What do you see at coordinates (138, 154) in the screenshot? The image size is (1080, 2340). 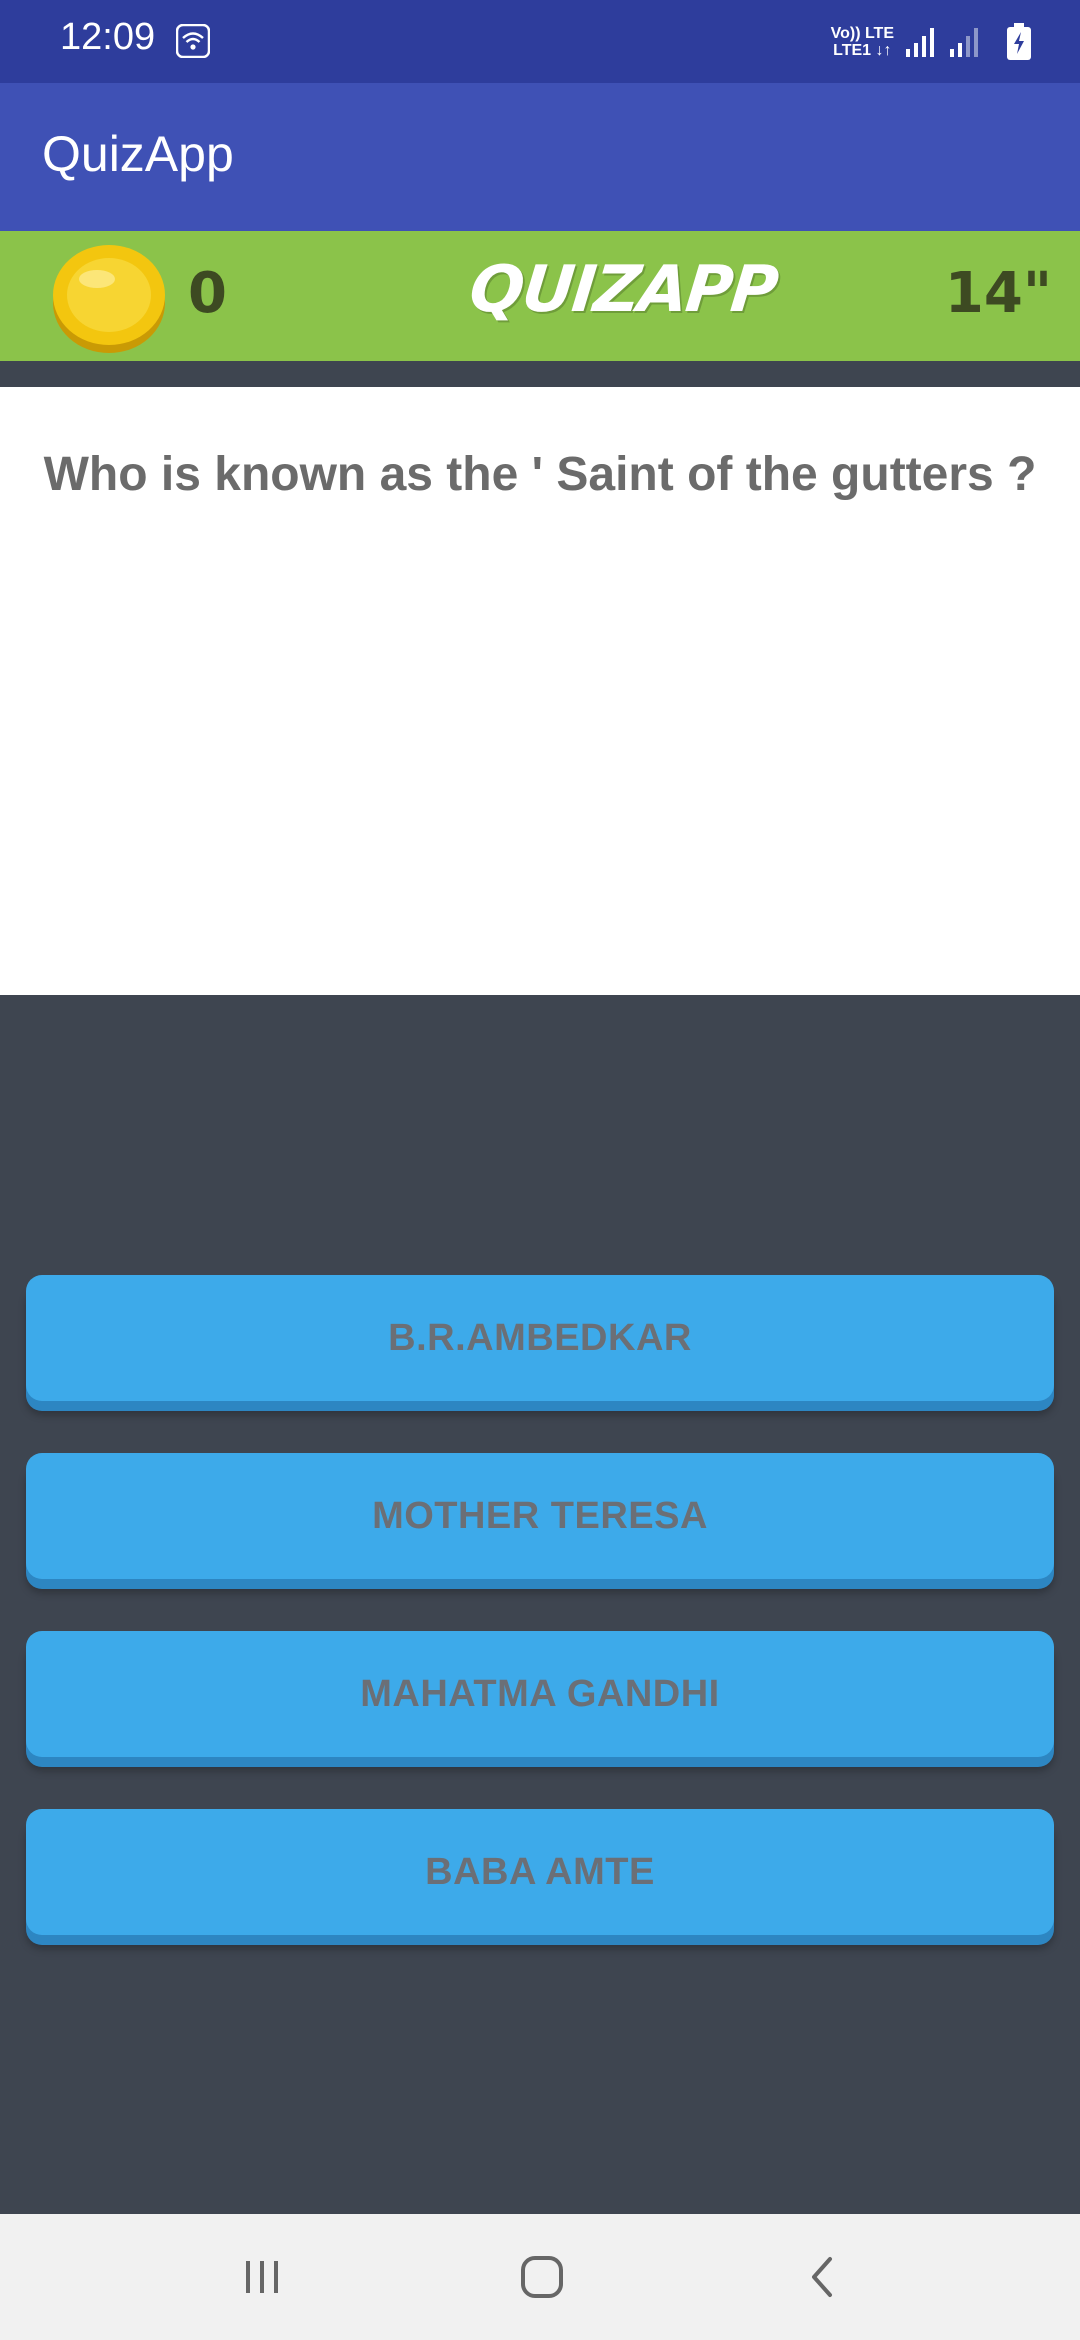 I see `app-title: QuizApp` at bounding box center [138, 154].